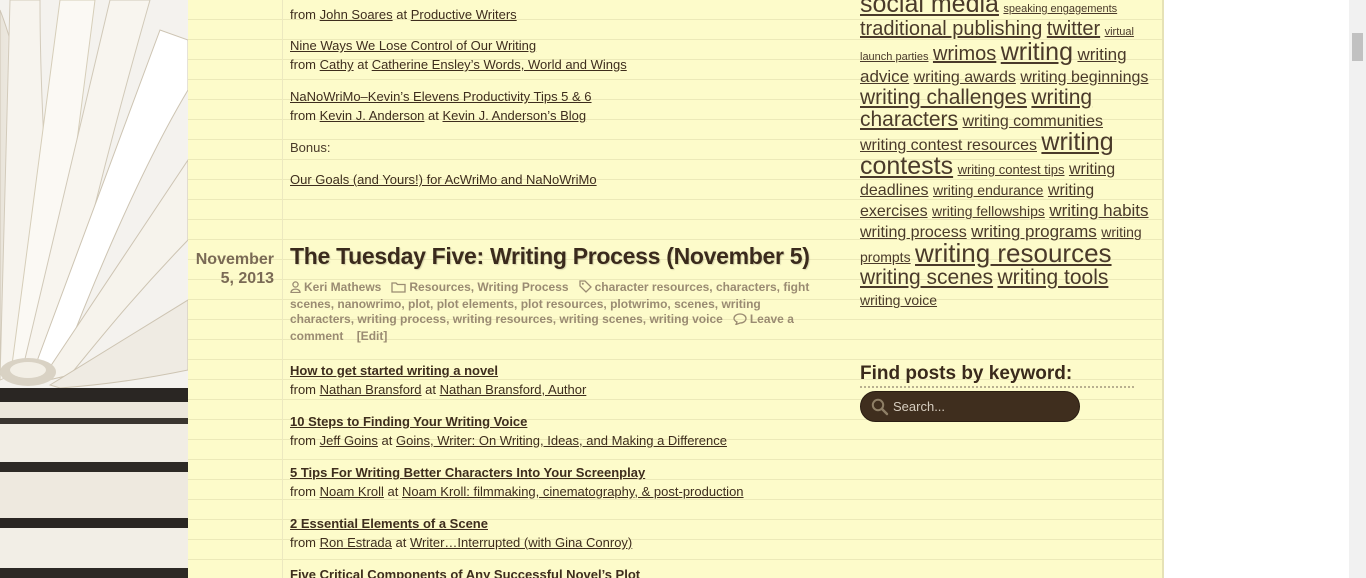 This screenshot has height=578, width=1366. What do you see at coordinates (1357, 47) in the screenshot?
I see `scrollbar-thumb` at bounding box center [1357, 47].